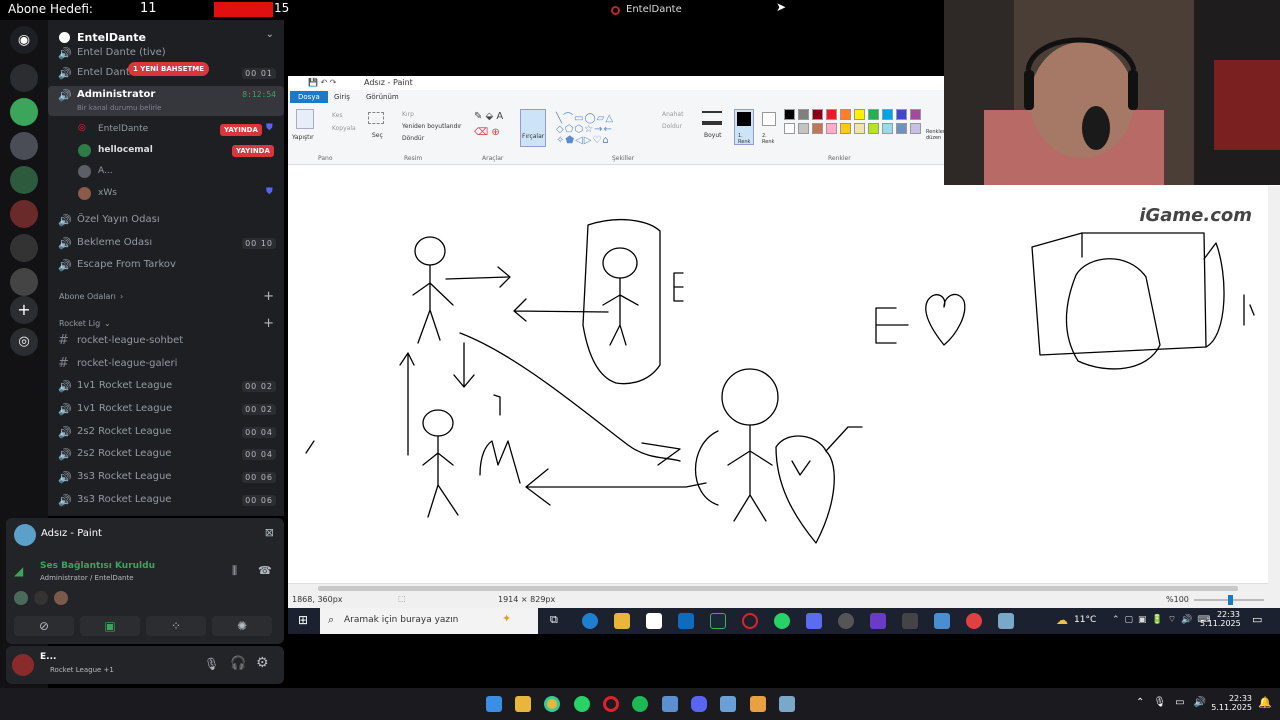 The image size is (1280, 720). What do you see at coordinates (24, 40) in the screenshot?
I see `discord-home-icon: ◉` at bounding box center [24, 40].